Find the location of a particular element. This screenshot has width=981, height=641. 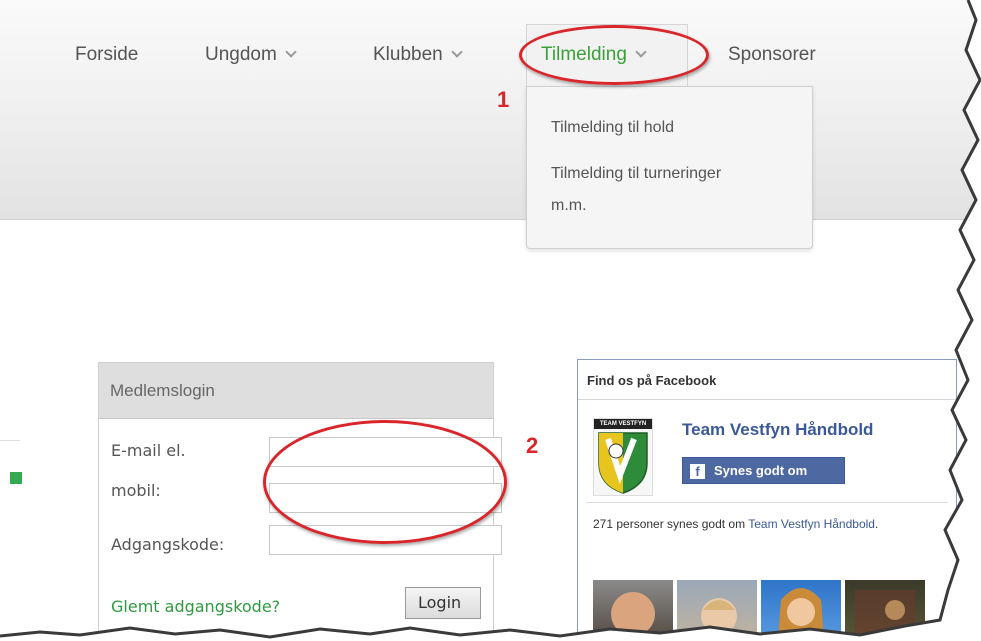

nav-item-sponsorer: Sponsorer is located at coordinates (772, 55).